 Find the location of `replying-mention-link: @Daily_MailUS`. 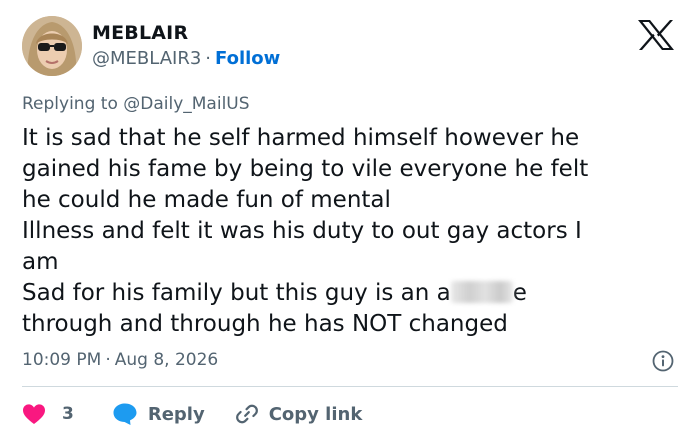

replying-mention-link: @Daily_MailUS is located at coordinates (186, 104).